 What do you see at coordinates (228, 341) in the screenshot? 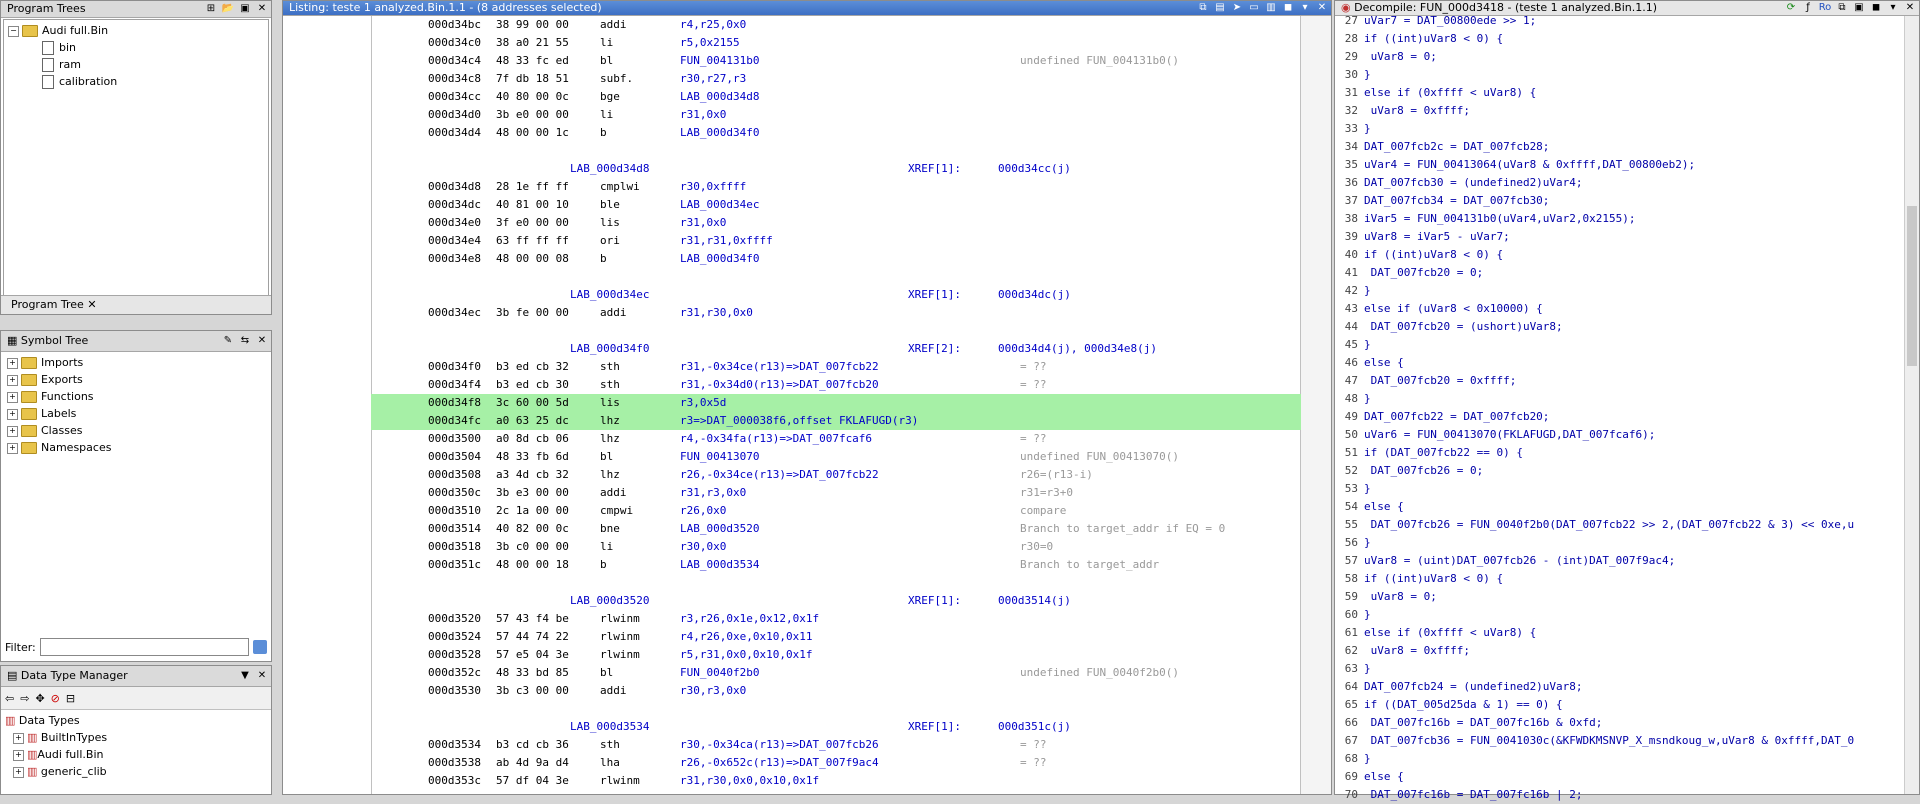
I see `create-icon: ✎` at bounding box center [228, 341].